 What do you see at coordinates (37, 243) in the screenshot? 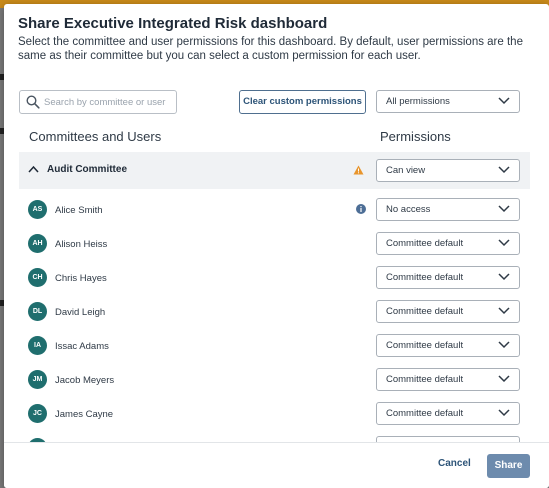
I see `avatar: AH` at bounding box center [37, 243].